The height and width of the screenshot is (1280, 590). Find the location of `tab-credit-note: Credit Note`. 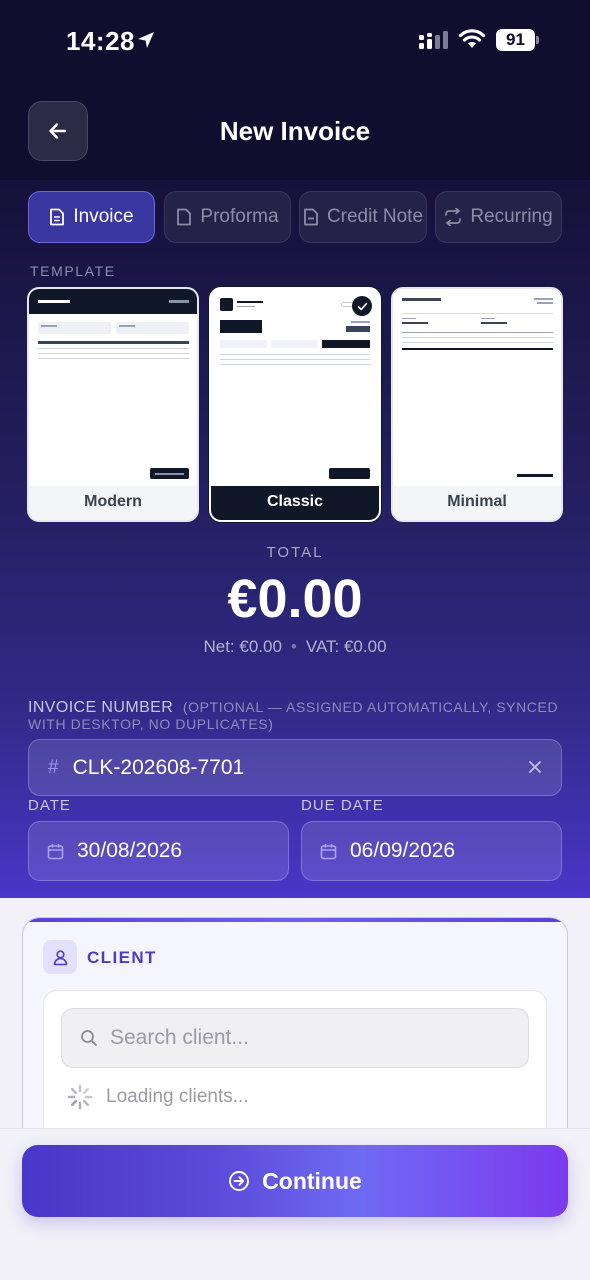

tab-credit-note: Credit Note is located at coordinates (363, 217).